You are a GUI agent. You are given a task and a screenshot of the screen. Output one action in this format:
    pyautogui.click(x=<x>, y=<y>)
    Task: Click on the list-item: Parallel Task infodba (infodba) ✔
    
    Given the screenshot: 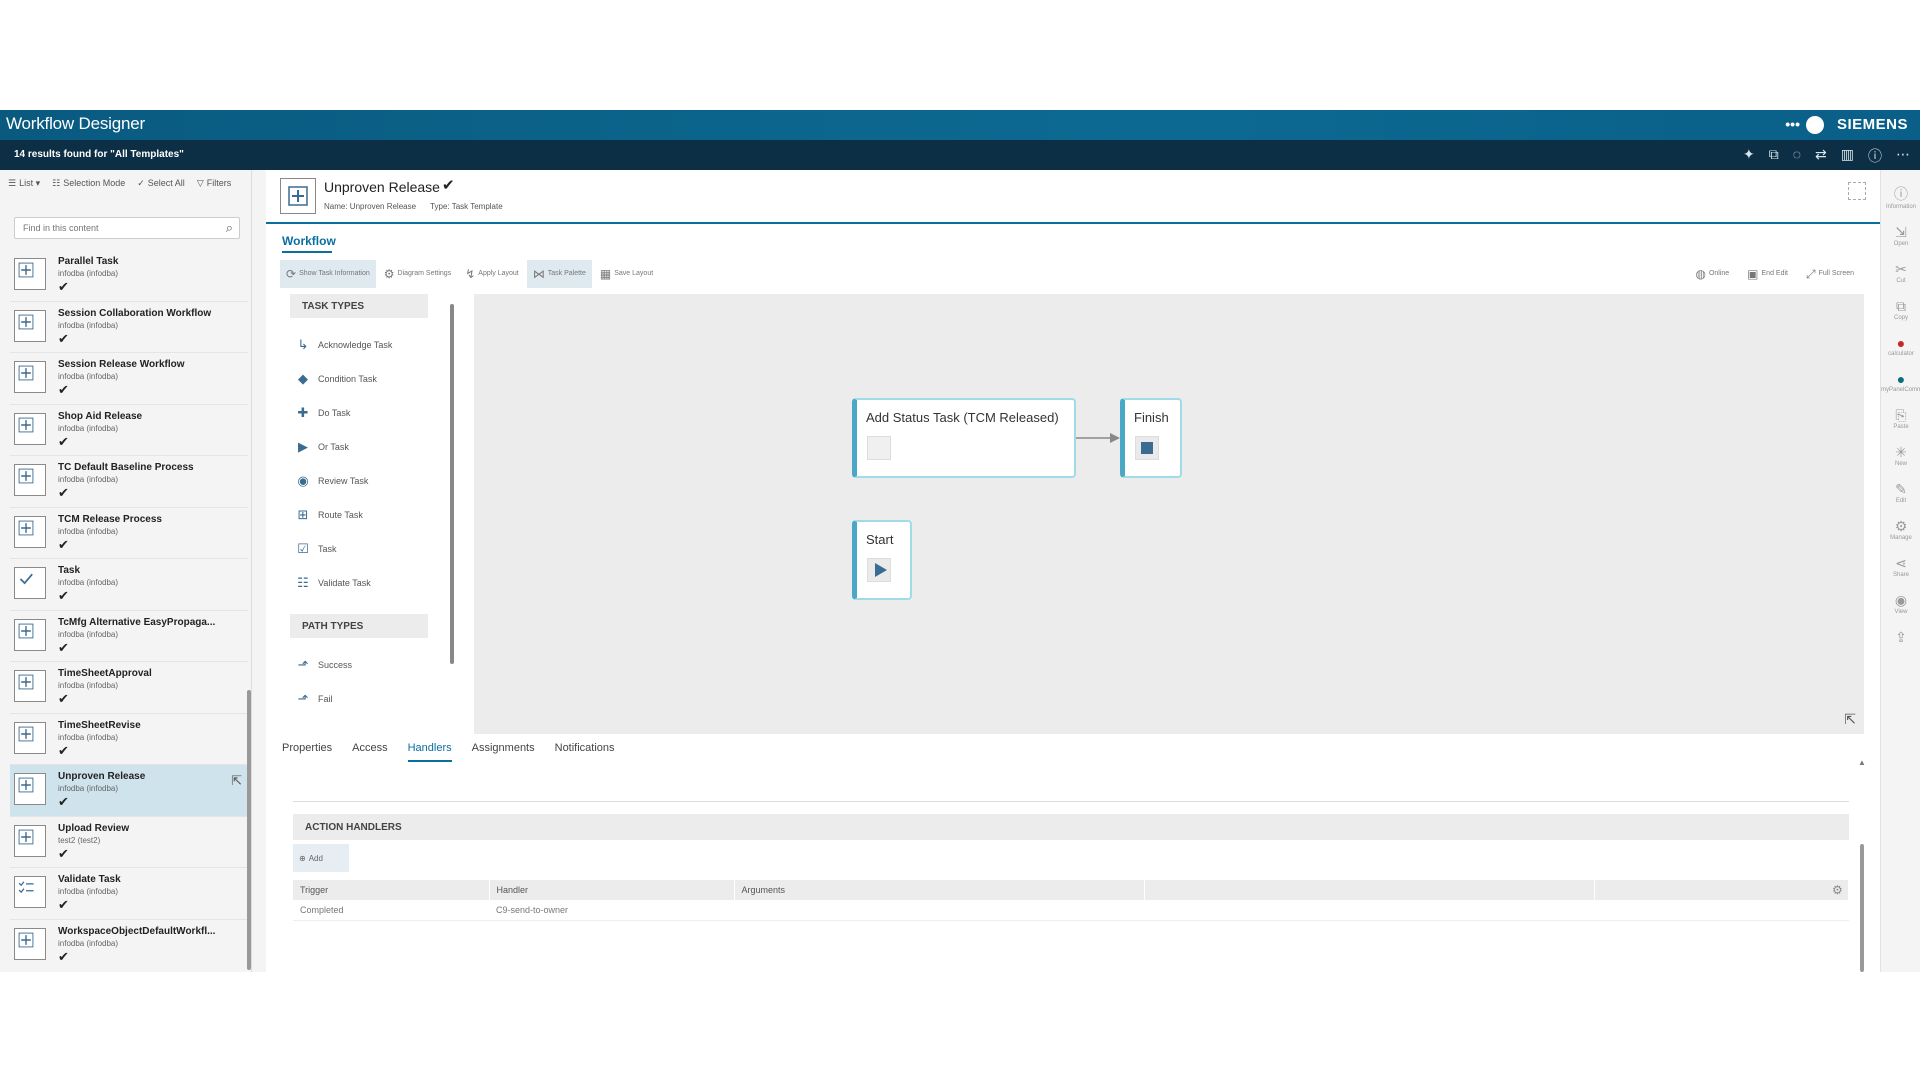 What is the action you would take?
    pyautogui.click(x=129, y=276)
    